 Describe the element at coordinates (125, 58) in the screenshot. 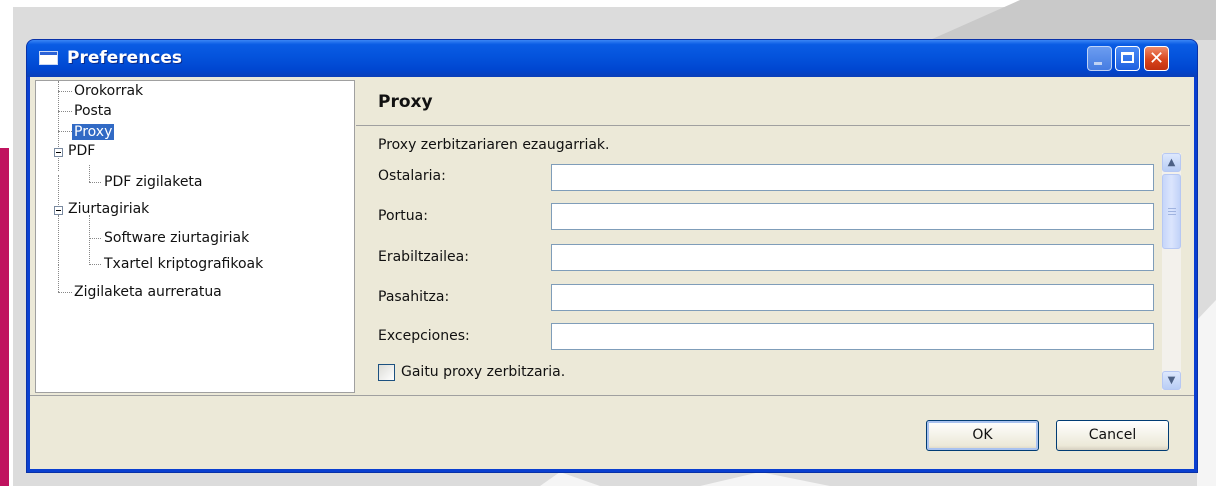

I see `window-title: Preferences` at that location.